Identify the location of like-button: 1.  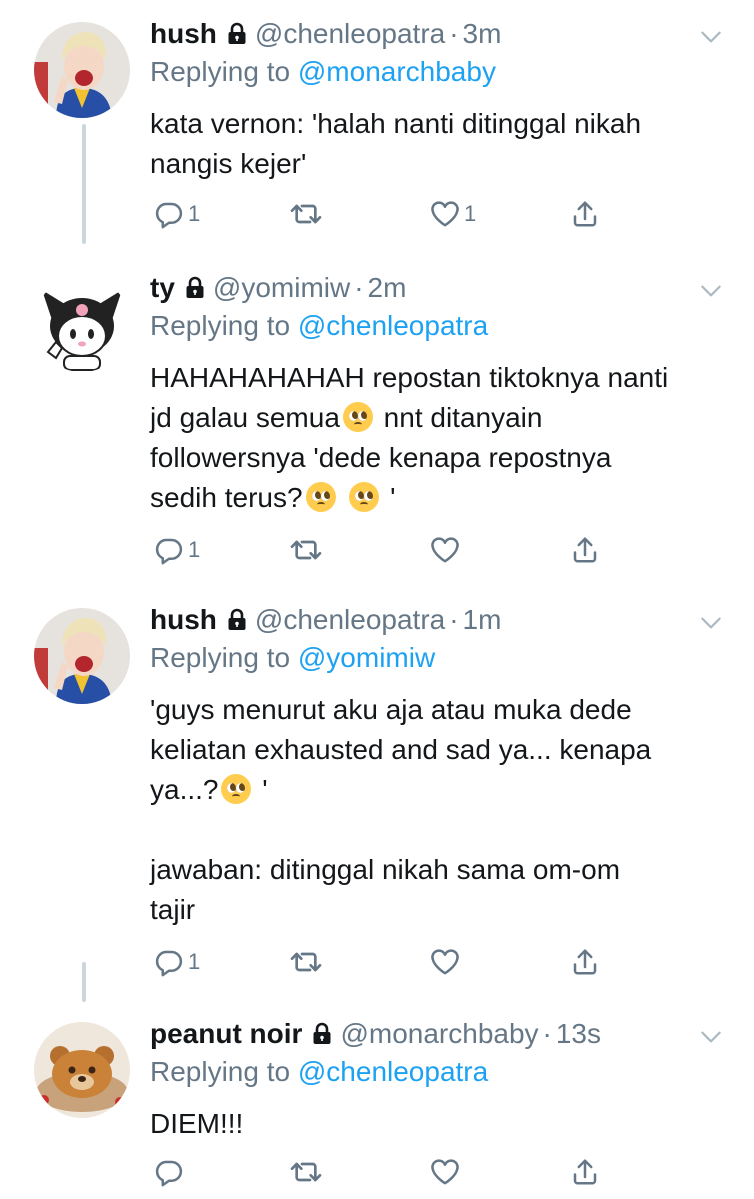
(453, 214).